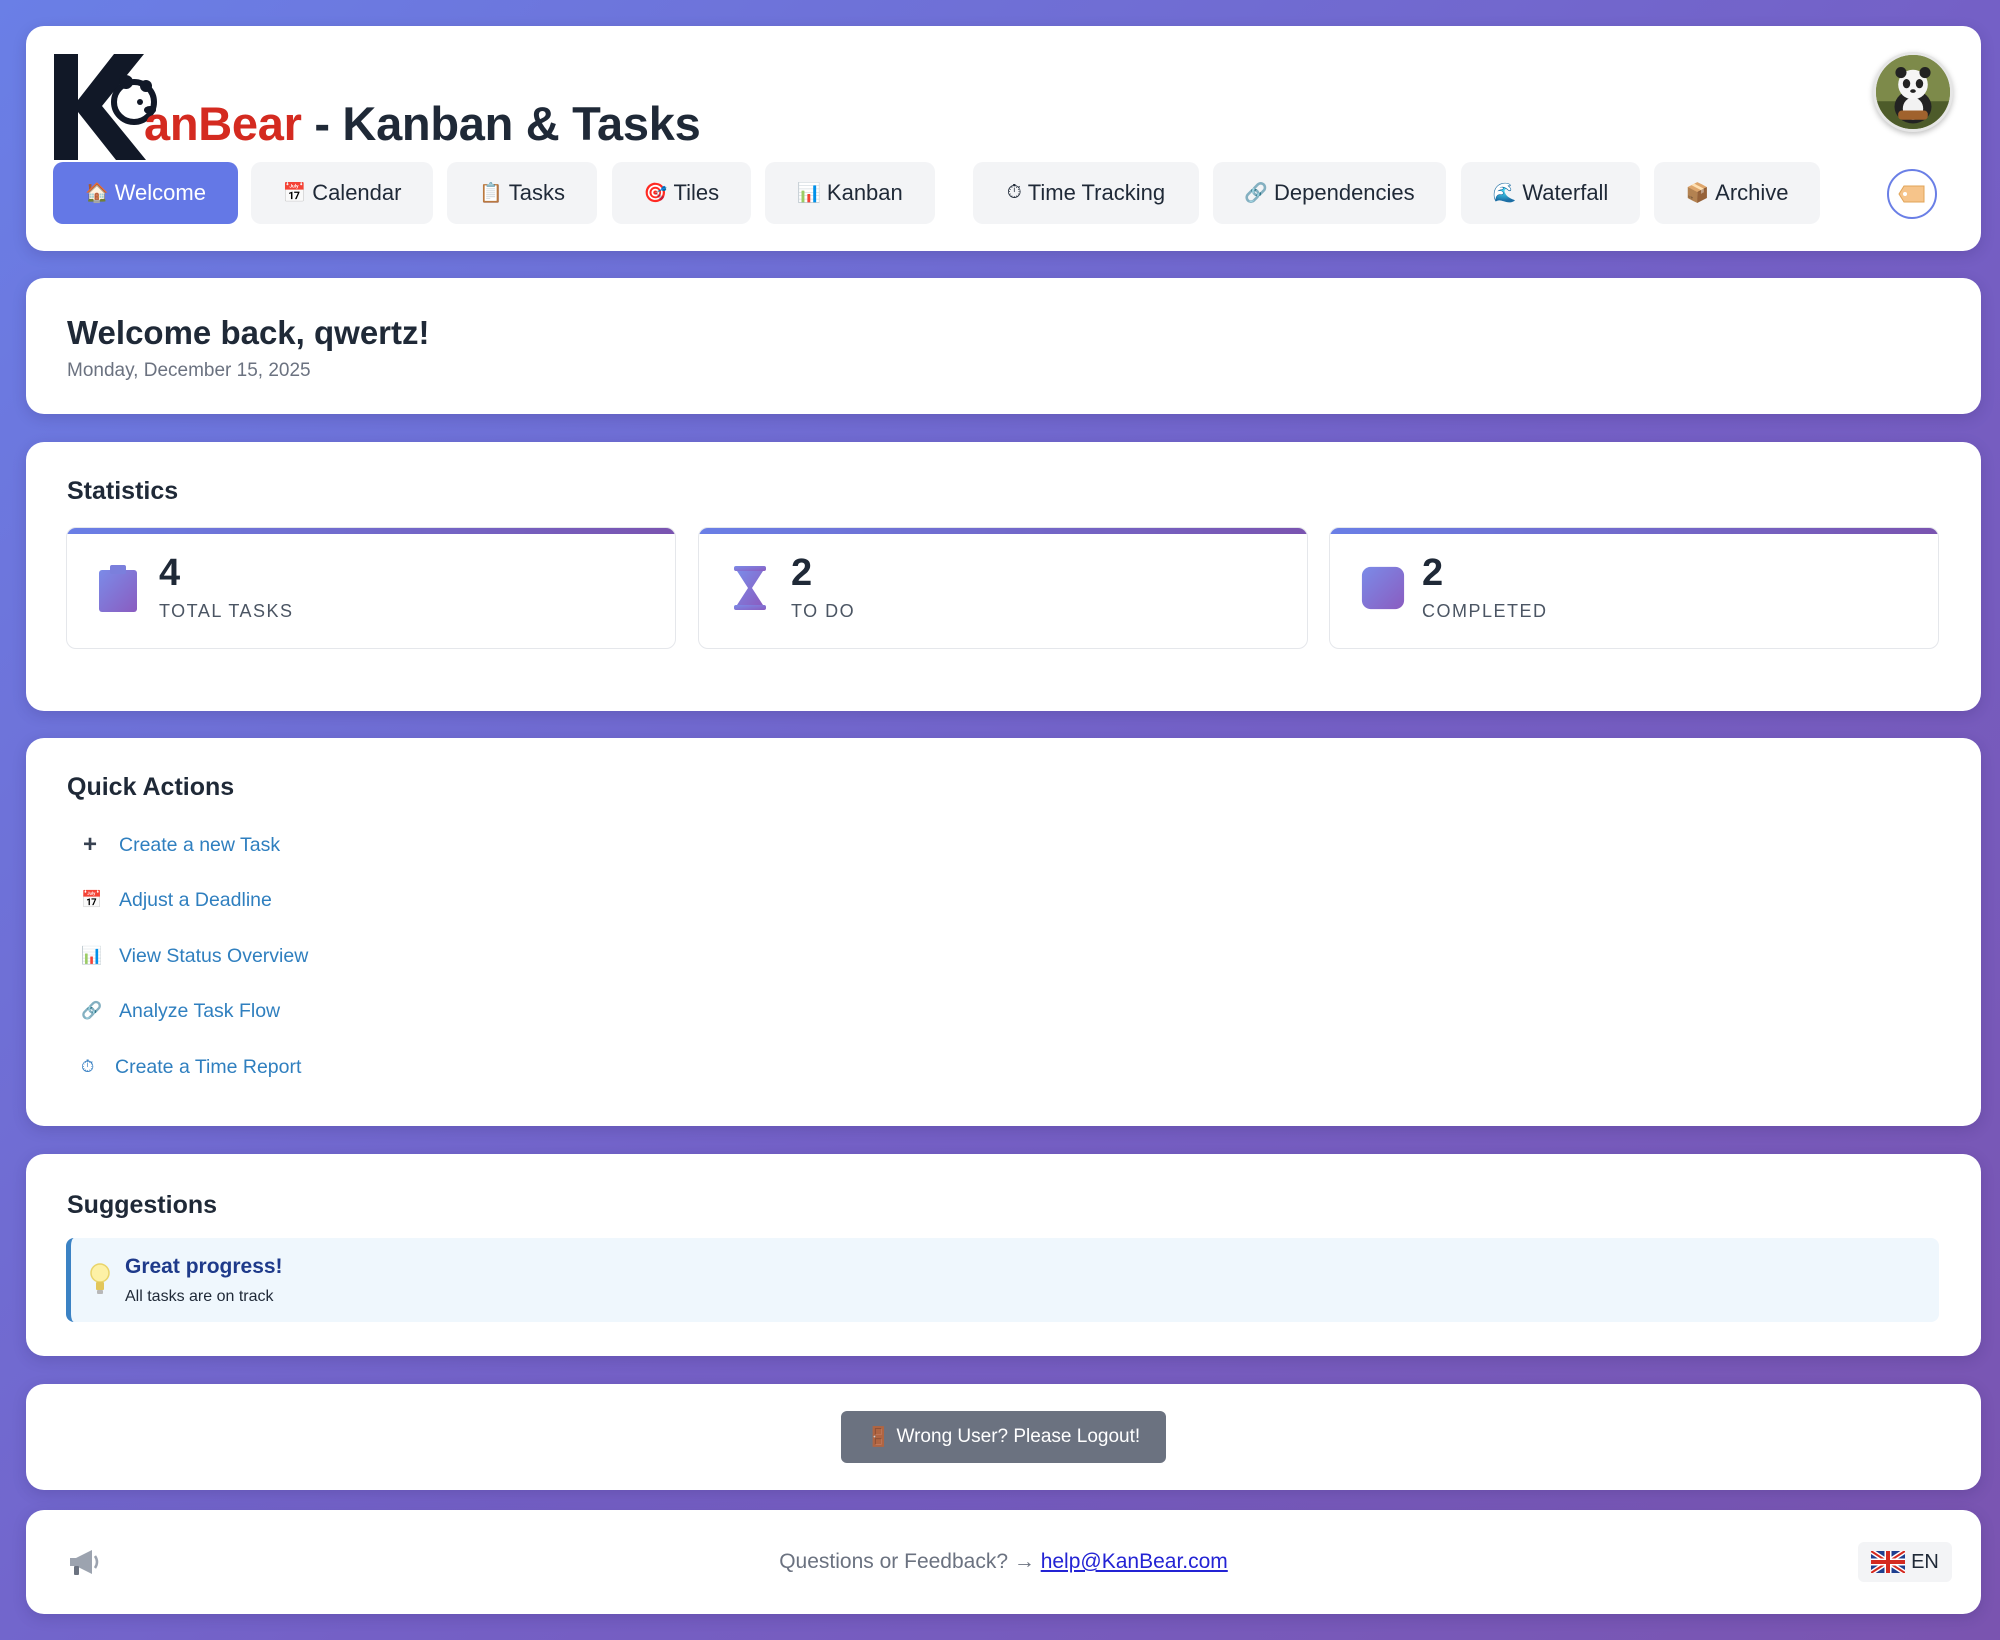 This screenshot has height=1640, width=2000. Describe the element at coordinates (1737, 193) in the screenshot. I see `tab-archive: 📦 Archive` at that location.